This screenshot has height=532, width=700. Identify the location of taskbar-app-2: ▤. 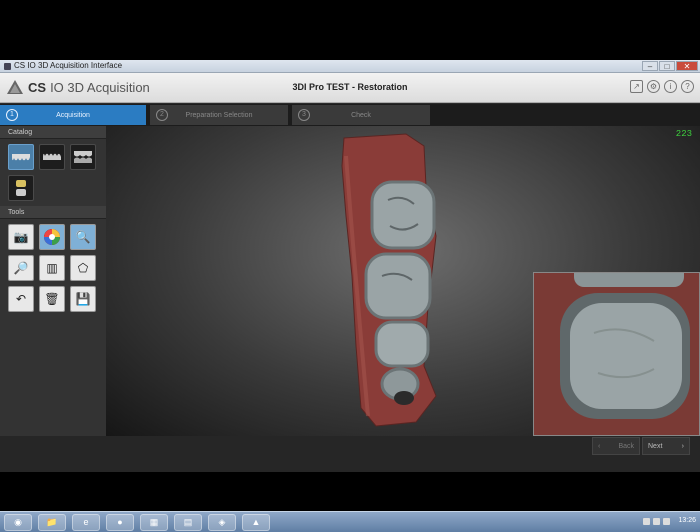
(188, 522).